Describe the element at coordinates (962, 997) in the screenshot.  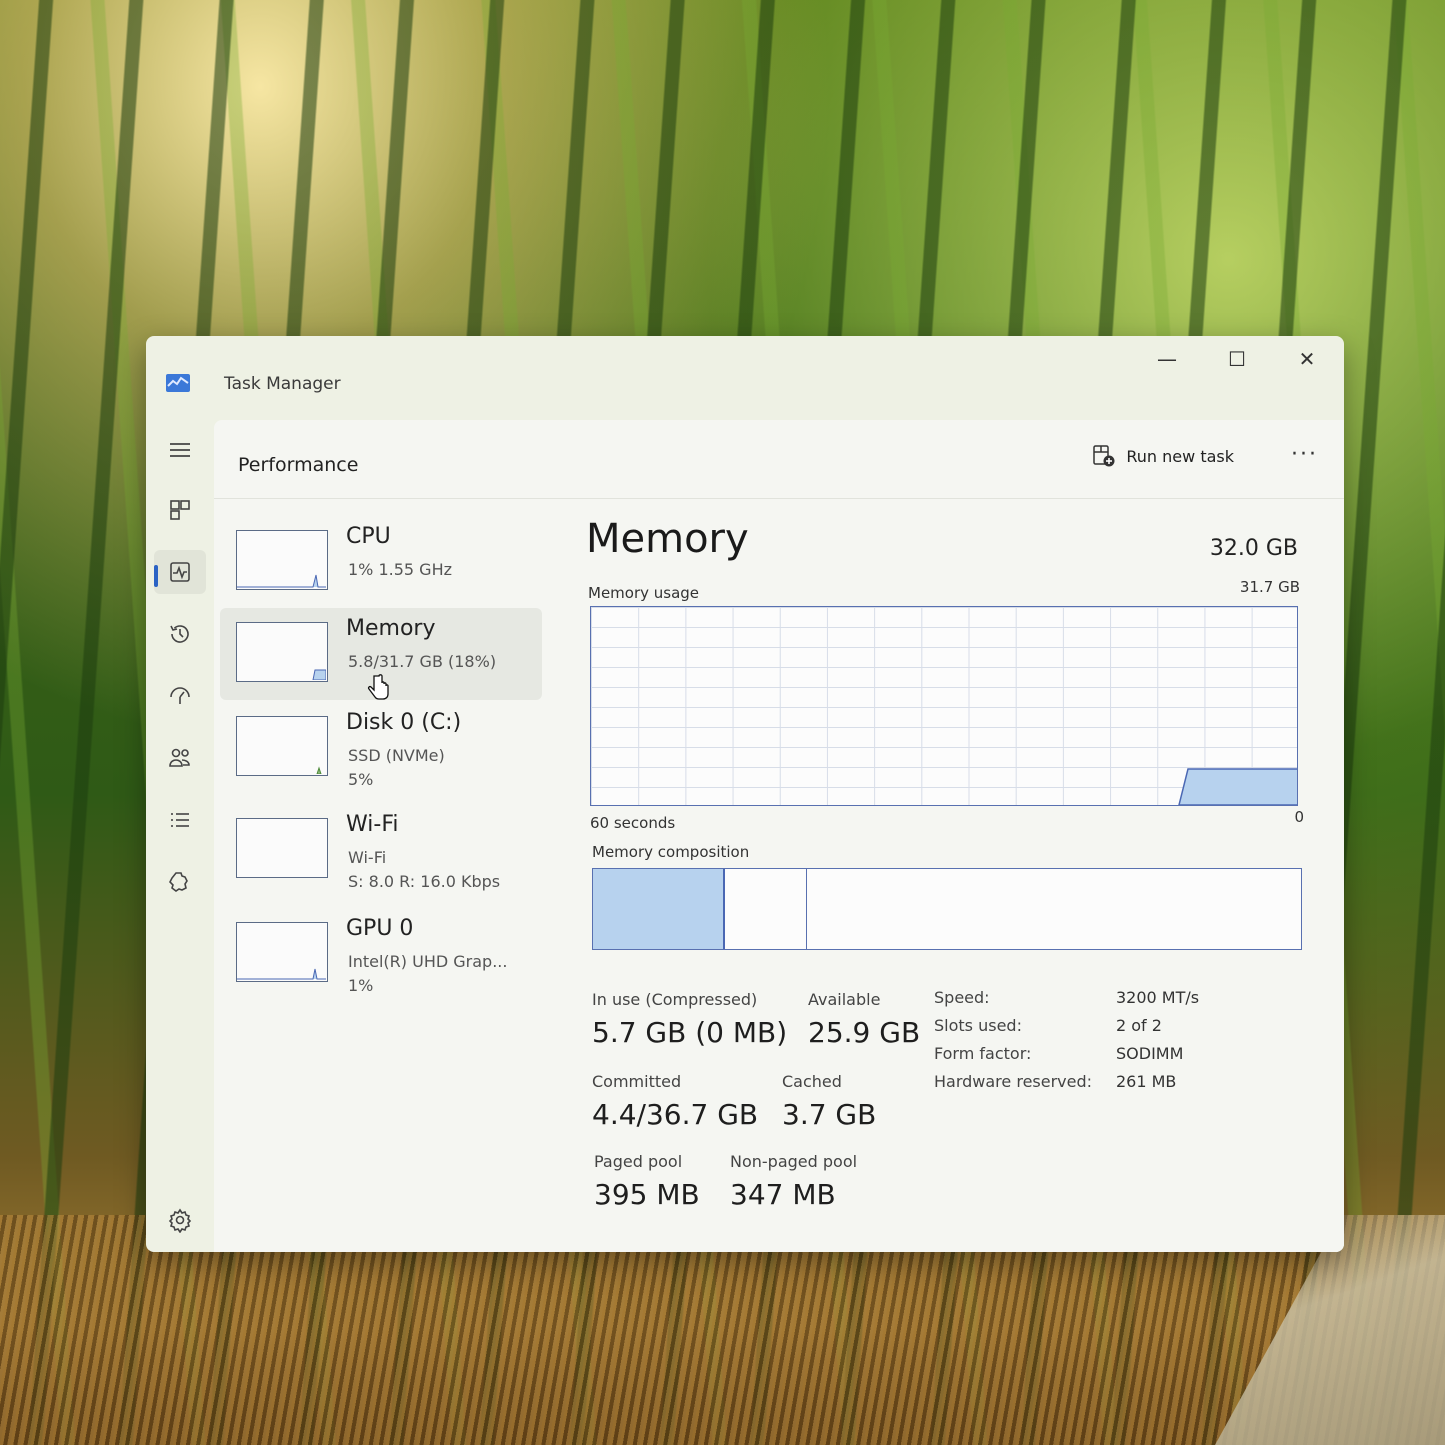
I see `speed-label: Speed:` at that location.